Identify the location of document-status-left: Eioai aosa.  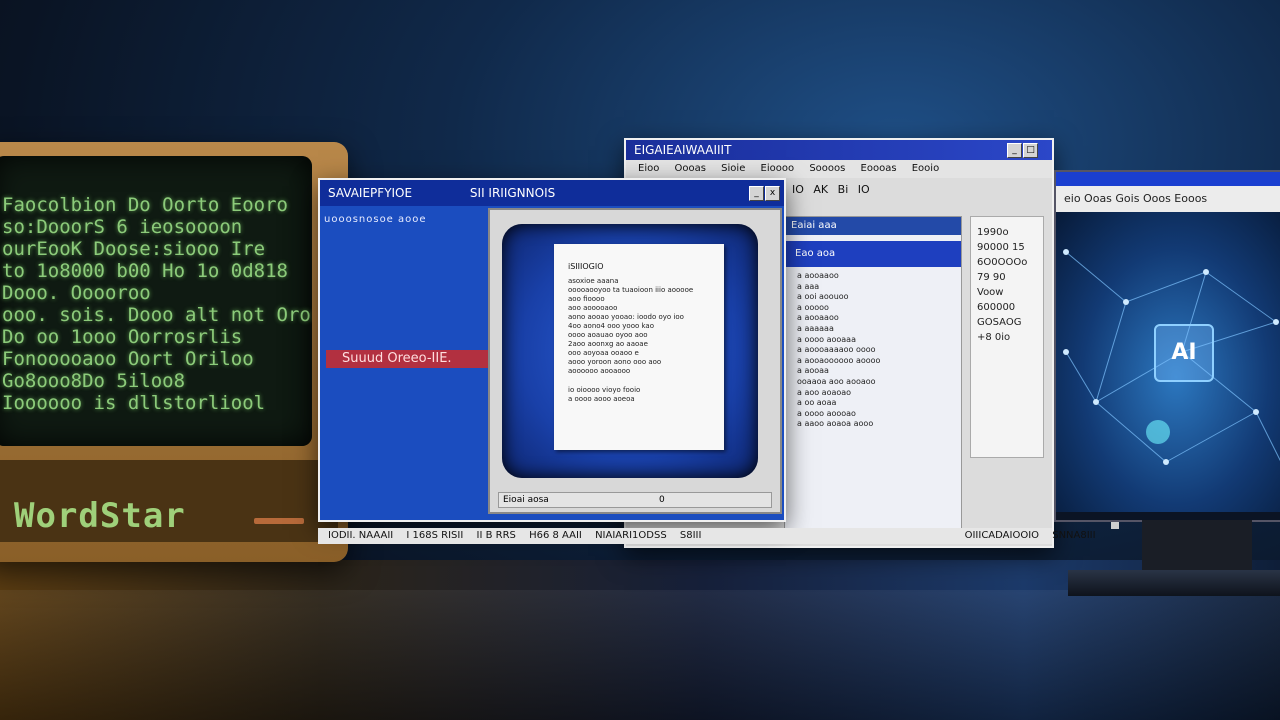
(526, 500).